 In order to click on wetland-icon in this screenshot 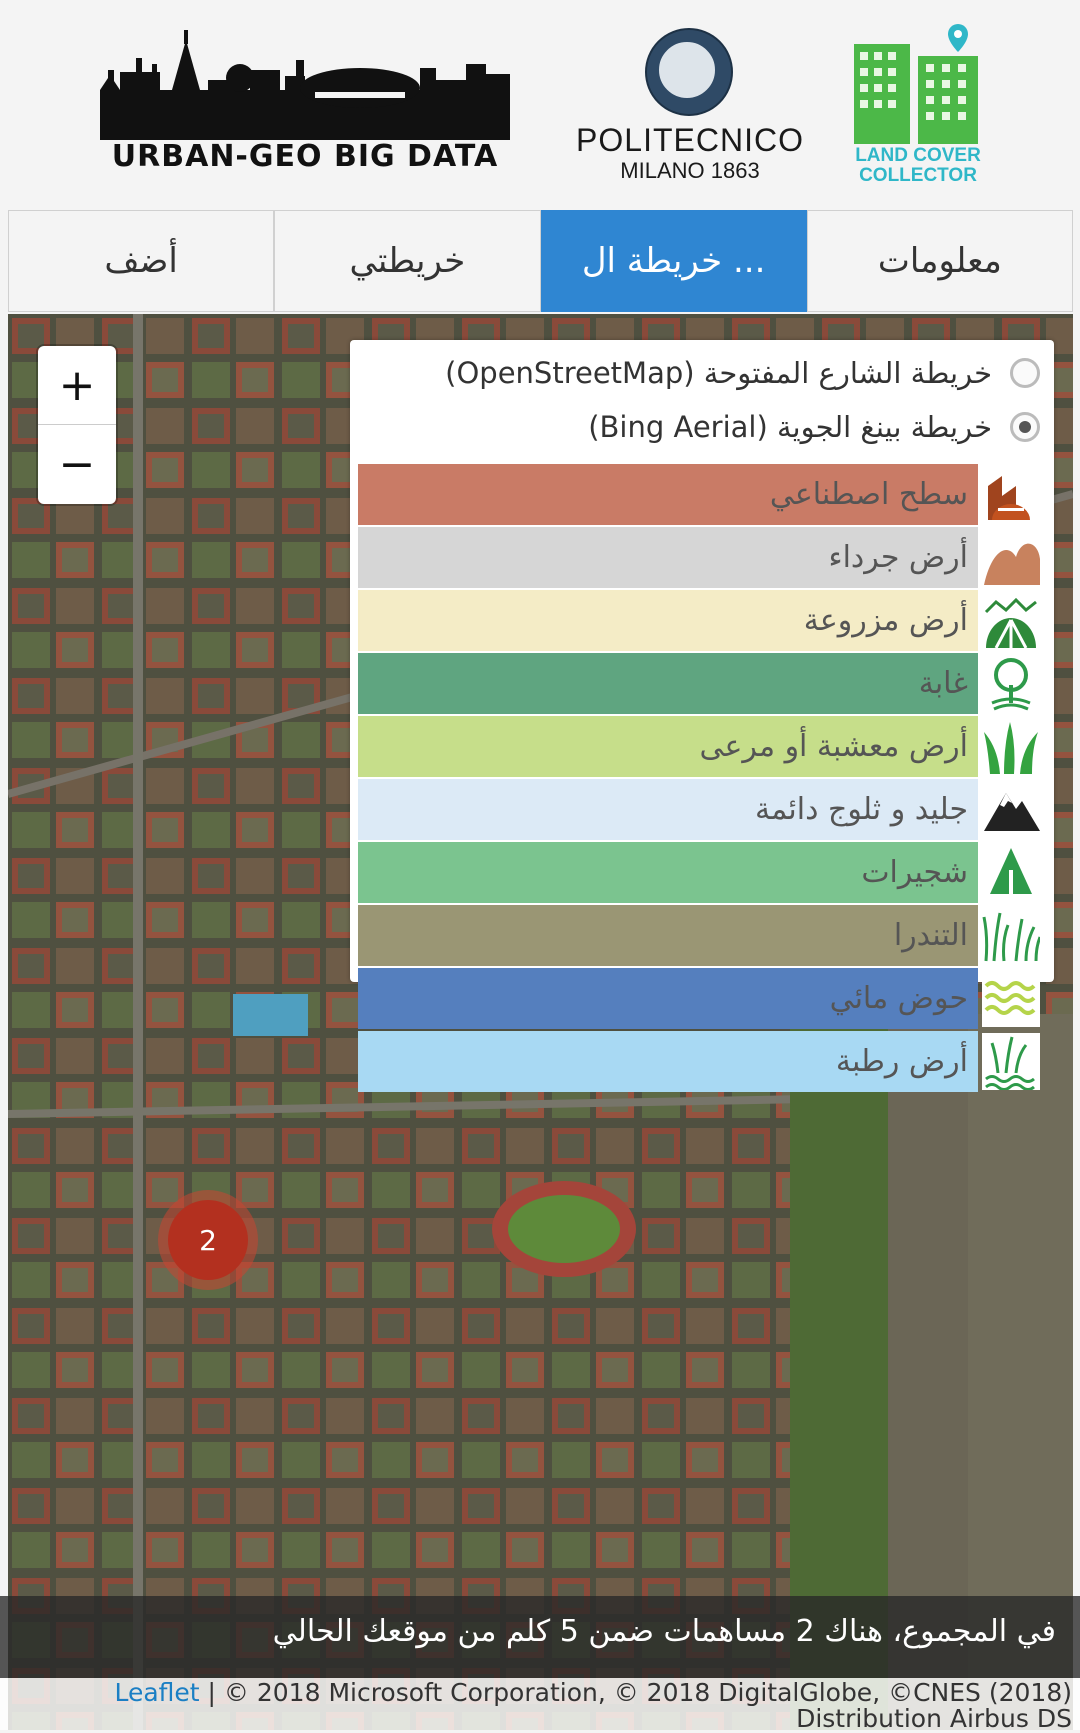, I will do `click(1011, 1062)`.